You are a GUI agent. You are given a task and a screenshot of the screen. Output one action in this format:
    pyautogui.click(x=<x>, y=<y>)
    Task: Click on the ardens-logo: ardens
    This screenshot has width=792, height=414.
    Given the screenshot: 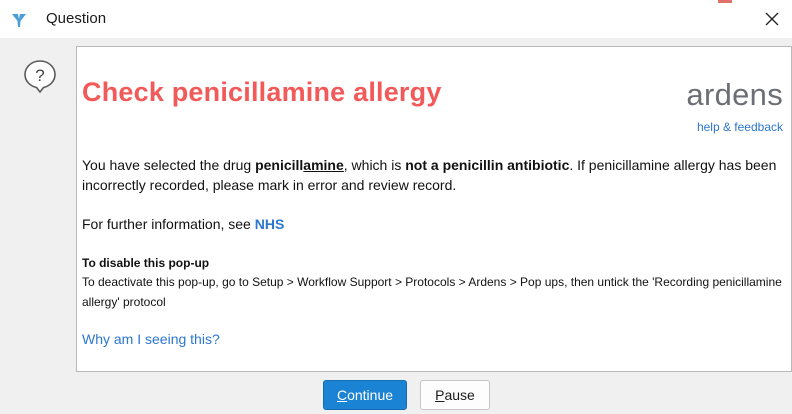 What is the action you would take?
    pyautogui.click(x=734, y=94)
    